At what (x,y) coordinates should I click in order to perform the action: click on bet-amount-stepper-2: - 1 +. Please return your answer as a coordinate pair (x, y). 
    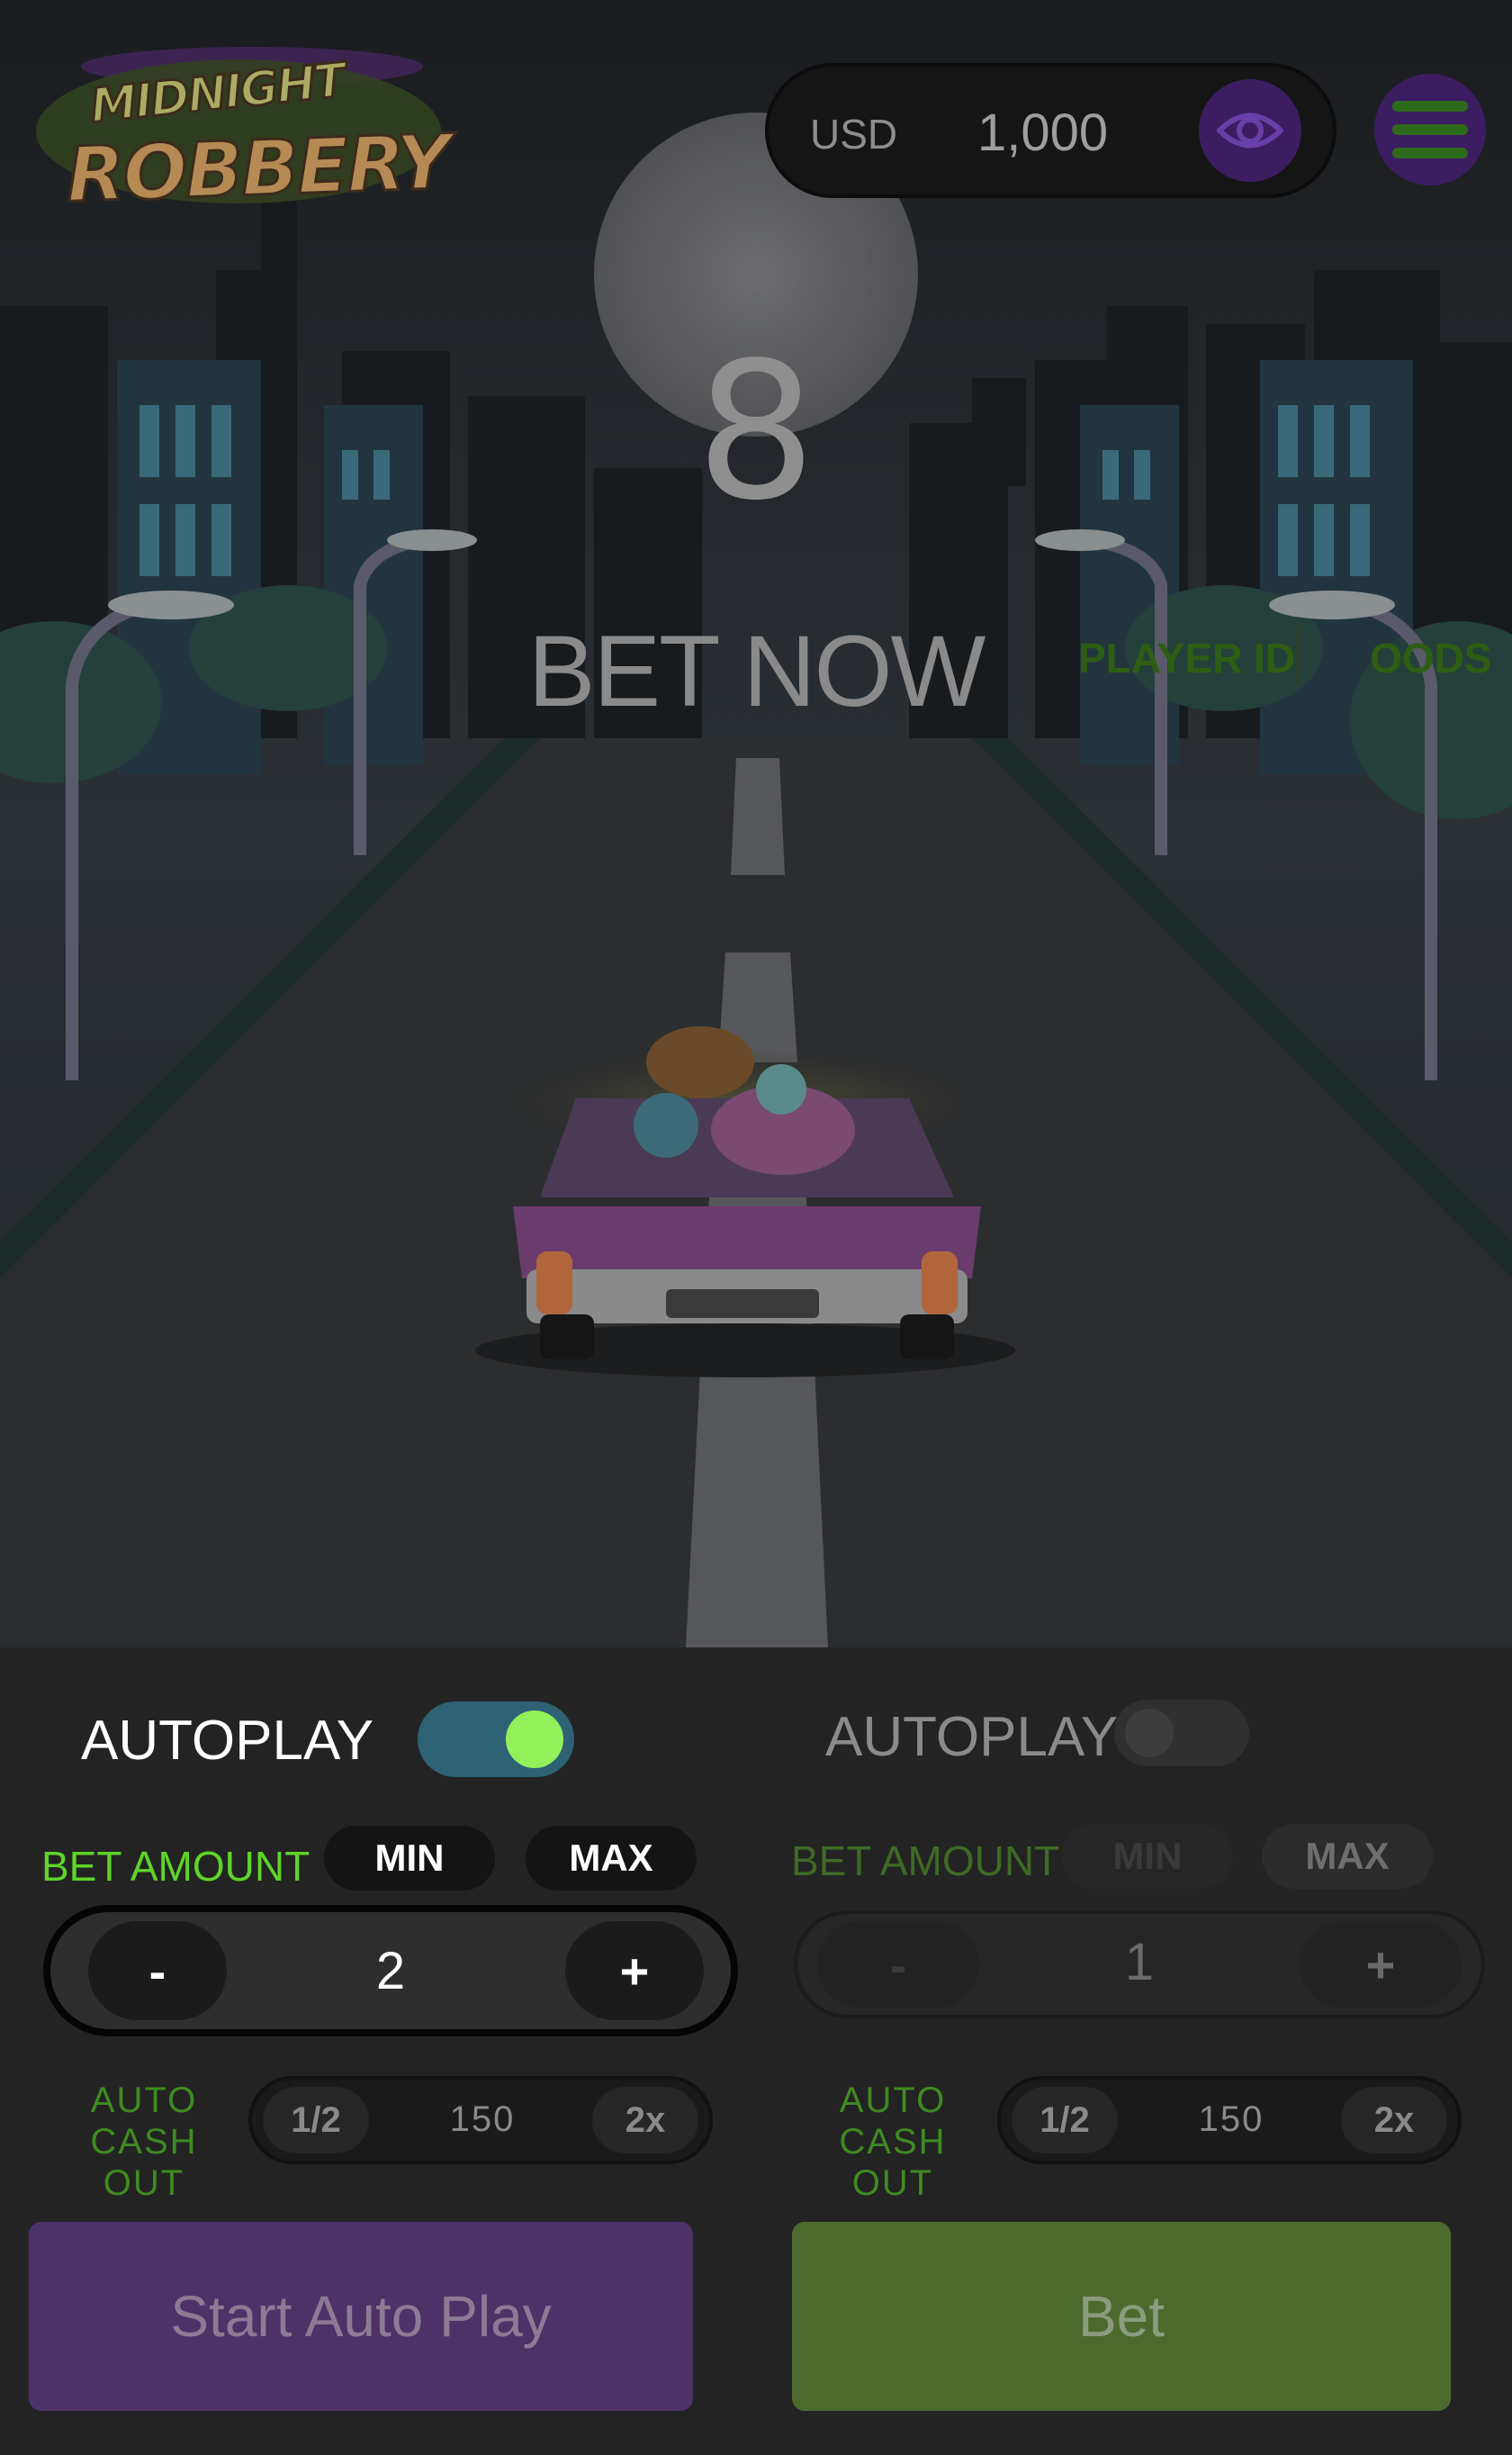
    Looking at the image, I should click on (1139, 1964).